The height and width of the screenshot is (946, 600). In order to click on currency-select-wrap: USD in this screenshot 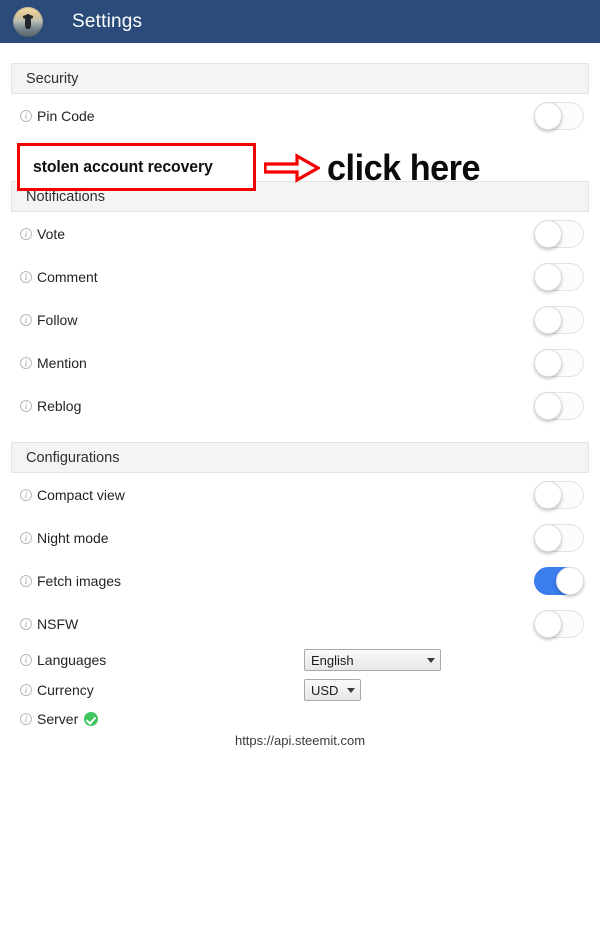, I will do `click(332, 690)`.